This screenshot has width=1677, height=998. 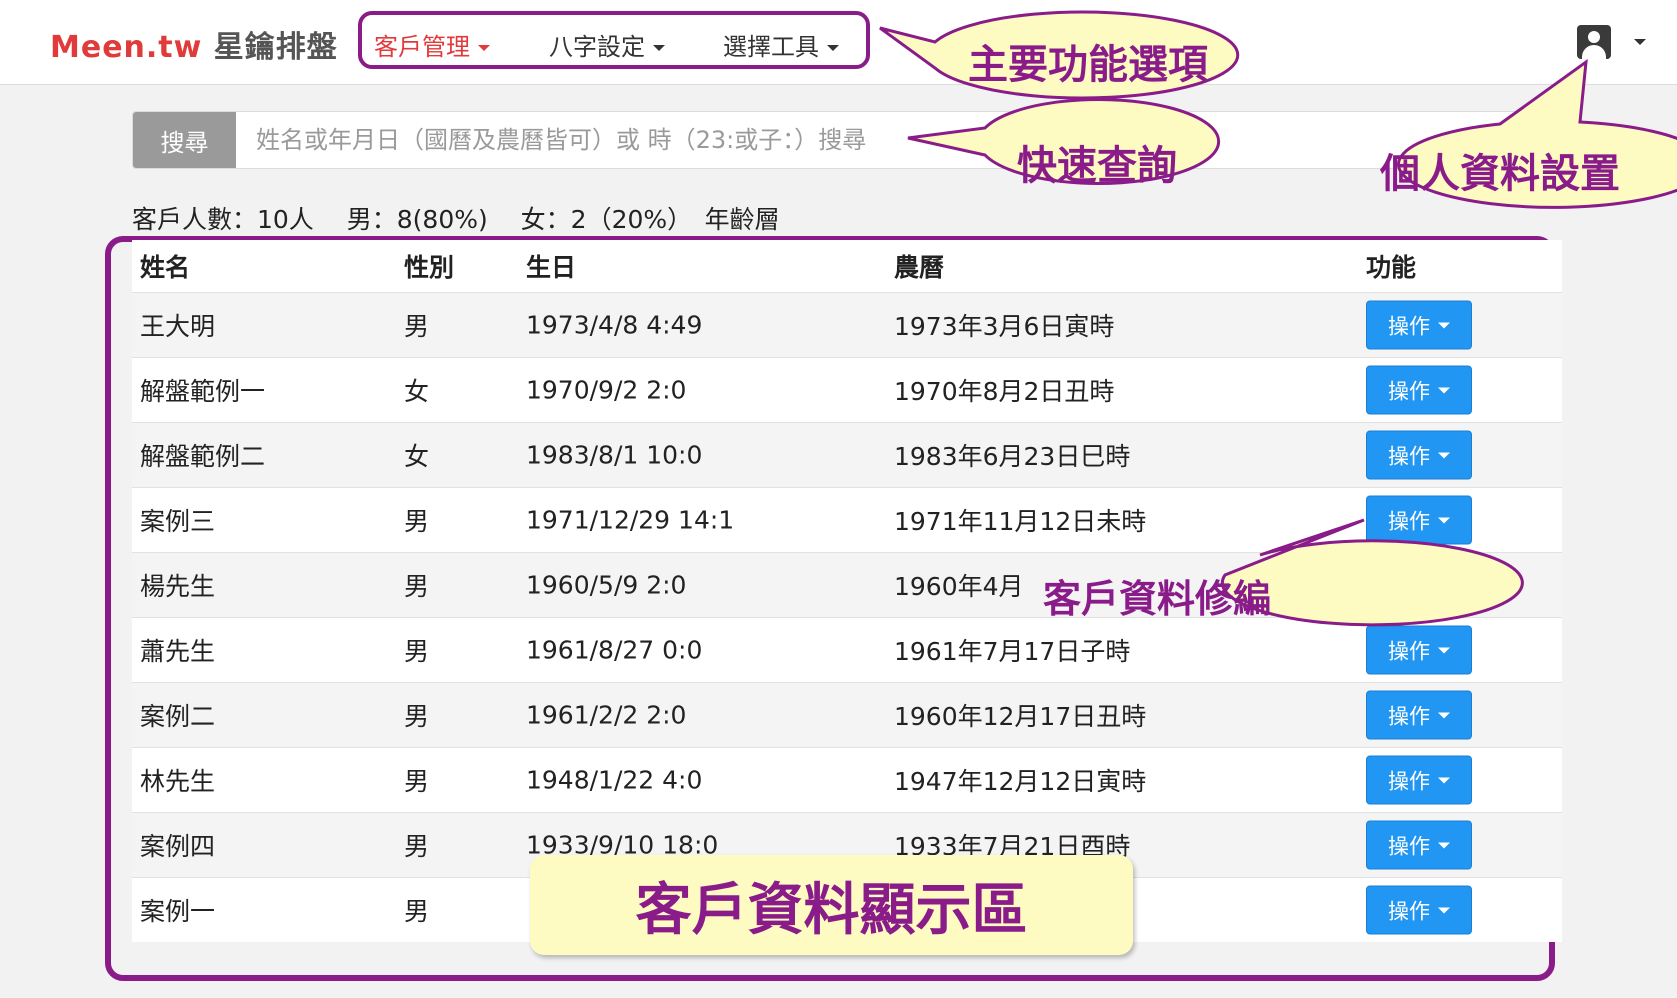 I want to click on cell-birthday: 1973/4/8 4:49, so click(x=614, y=325).